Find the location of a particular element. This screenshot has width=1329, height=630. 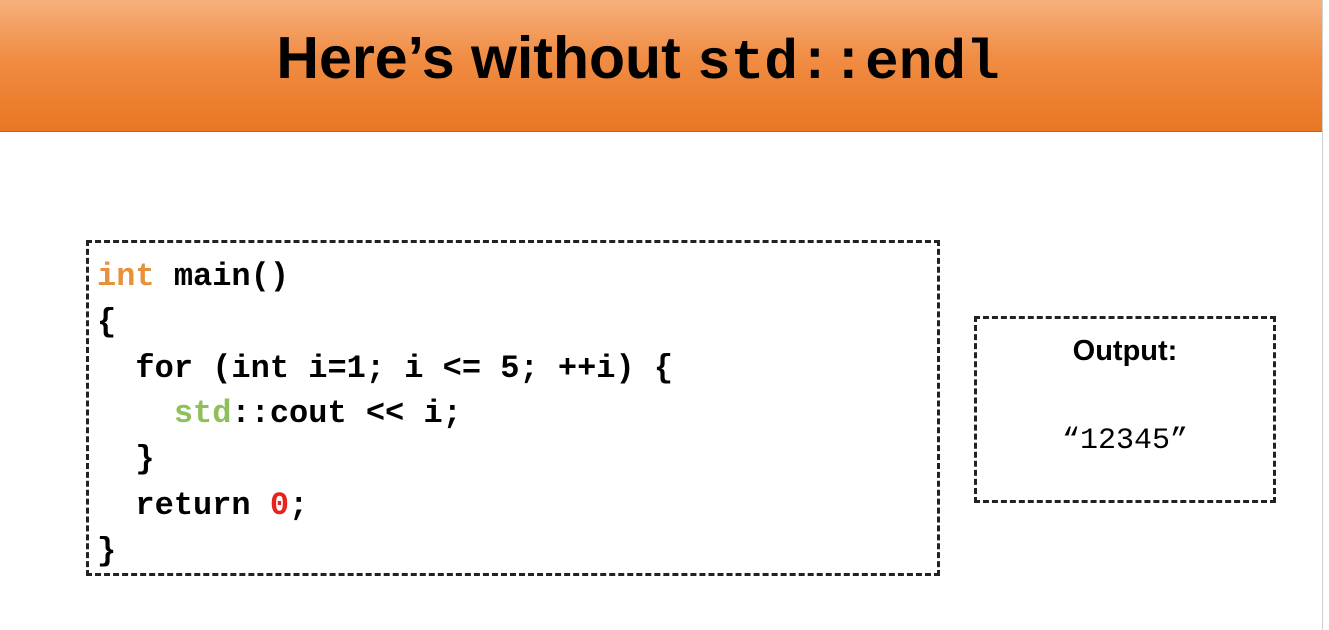

code-text: { is located at coordinates (107, 322).